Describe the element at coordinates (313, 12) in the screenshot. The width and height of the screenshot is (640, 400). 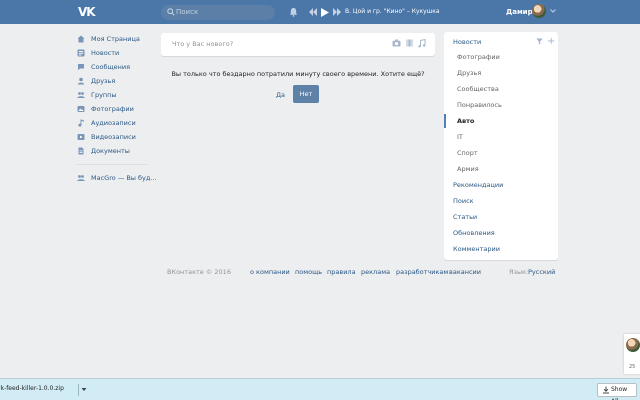
I see `prev-icon` at that location.